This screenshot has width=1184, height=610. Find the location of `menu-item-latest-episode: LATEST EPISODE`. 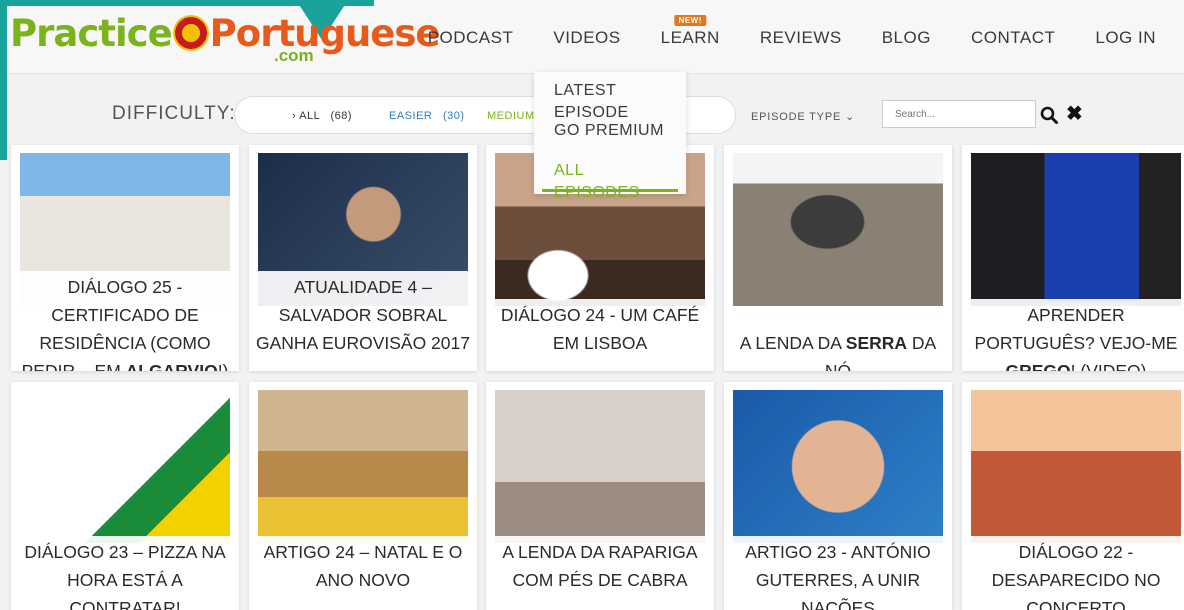

menu-item-latest-episode: LATEST EPISODE is located at coordinates (610, 100).